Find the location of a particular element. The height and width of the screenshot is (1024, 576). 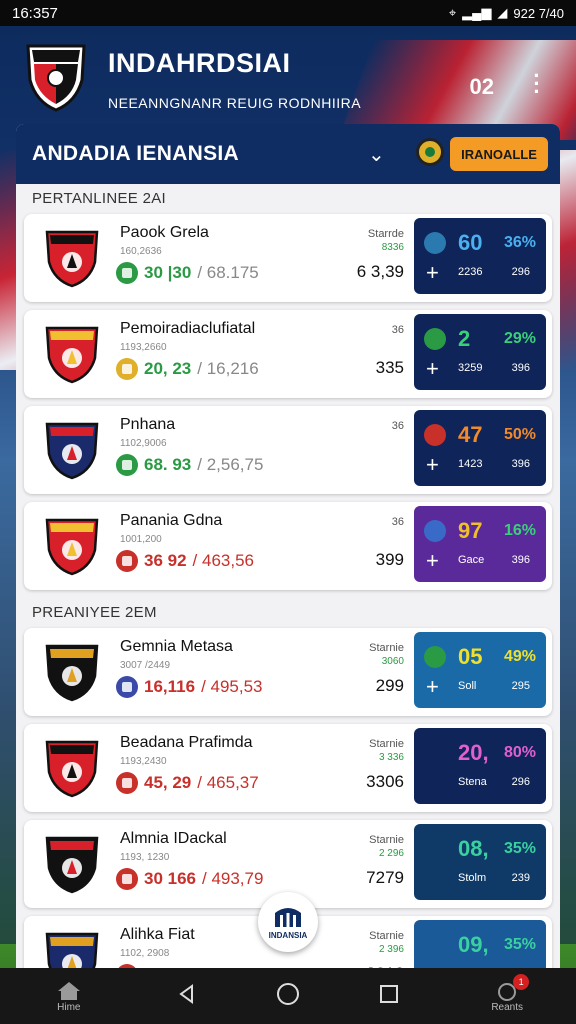

stat-big-value: 97 is located at coordinates (470, 530).